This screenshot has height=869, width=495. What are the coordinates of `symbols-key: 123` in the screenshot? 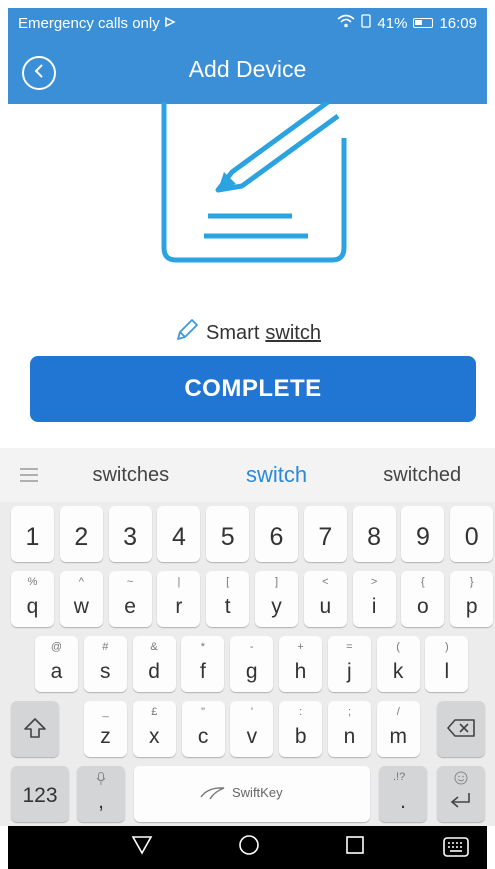 It's located at (40, 794).